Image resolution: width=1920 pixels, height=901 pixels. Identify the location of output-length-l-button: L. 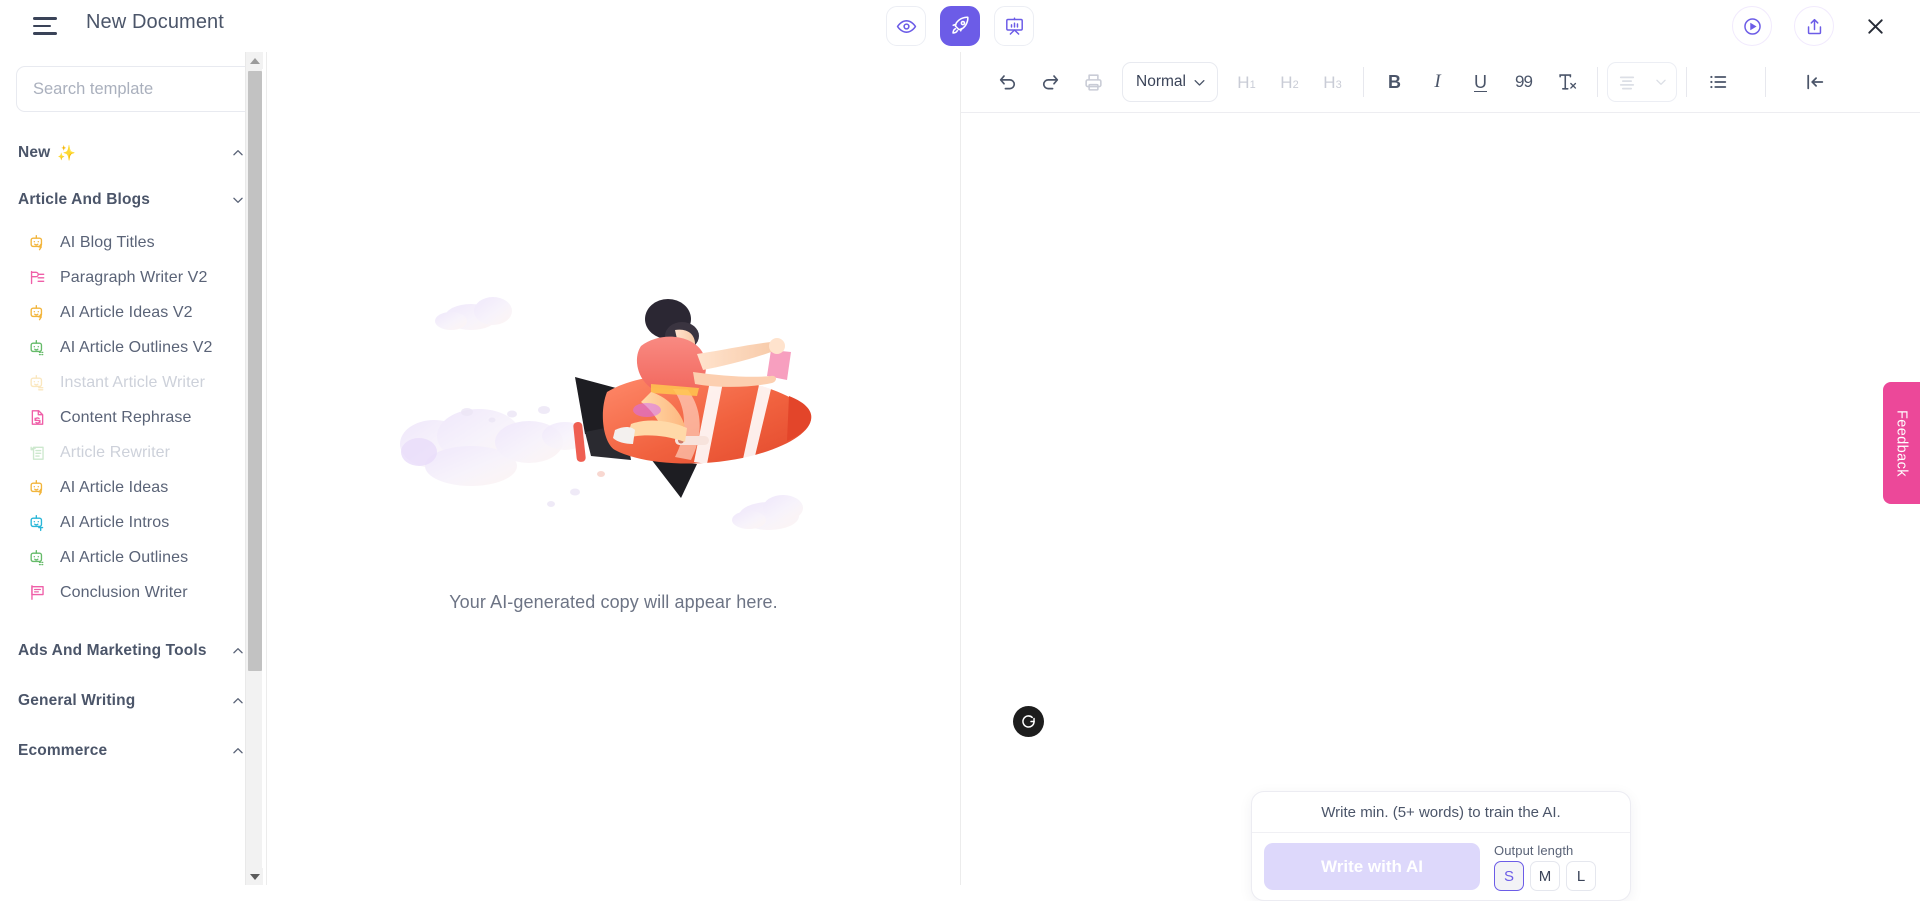
(1581, 876).